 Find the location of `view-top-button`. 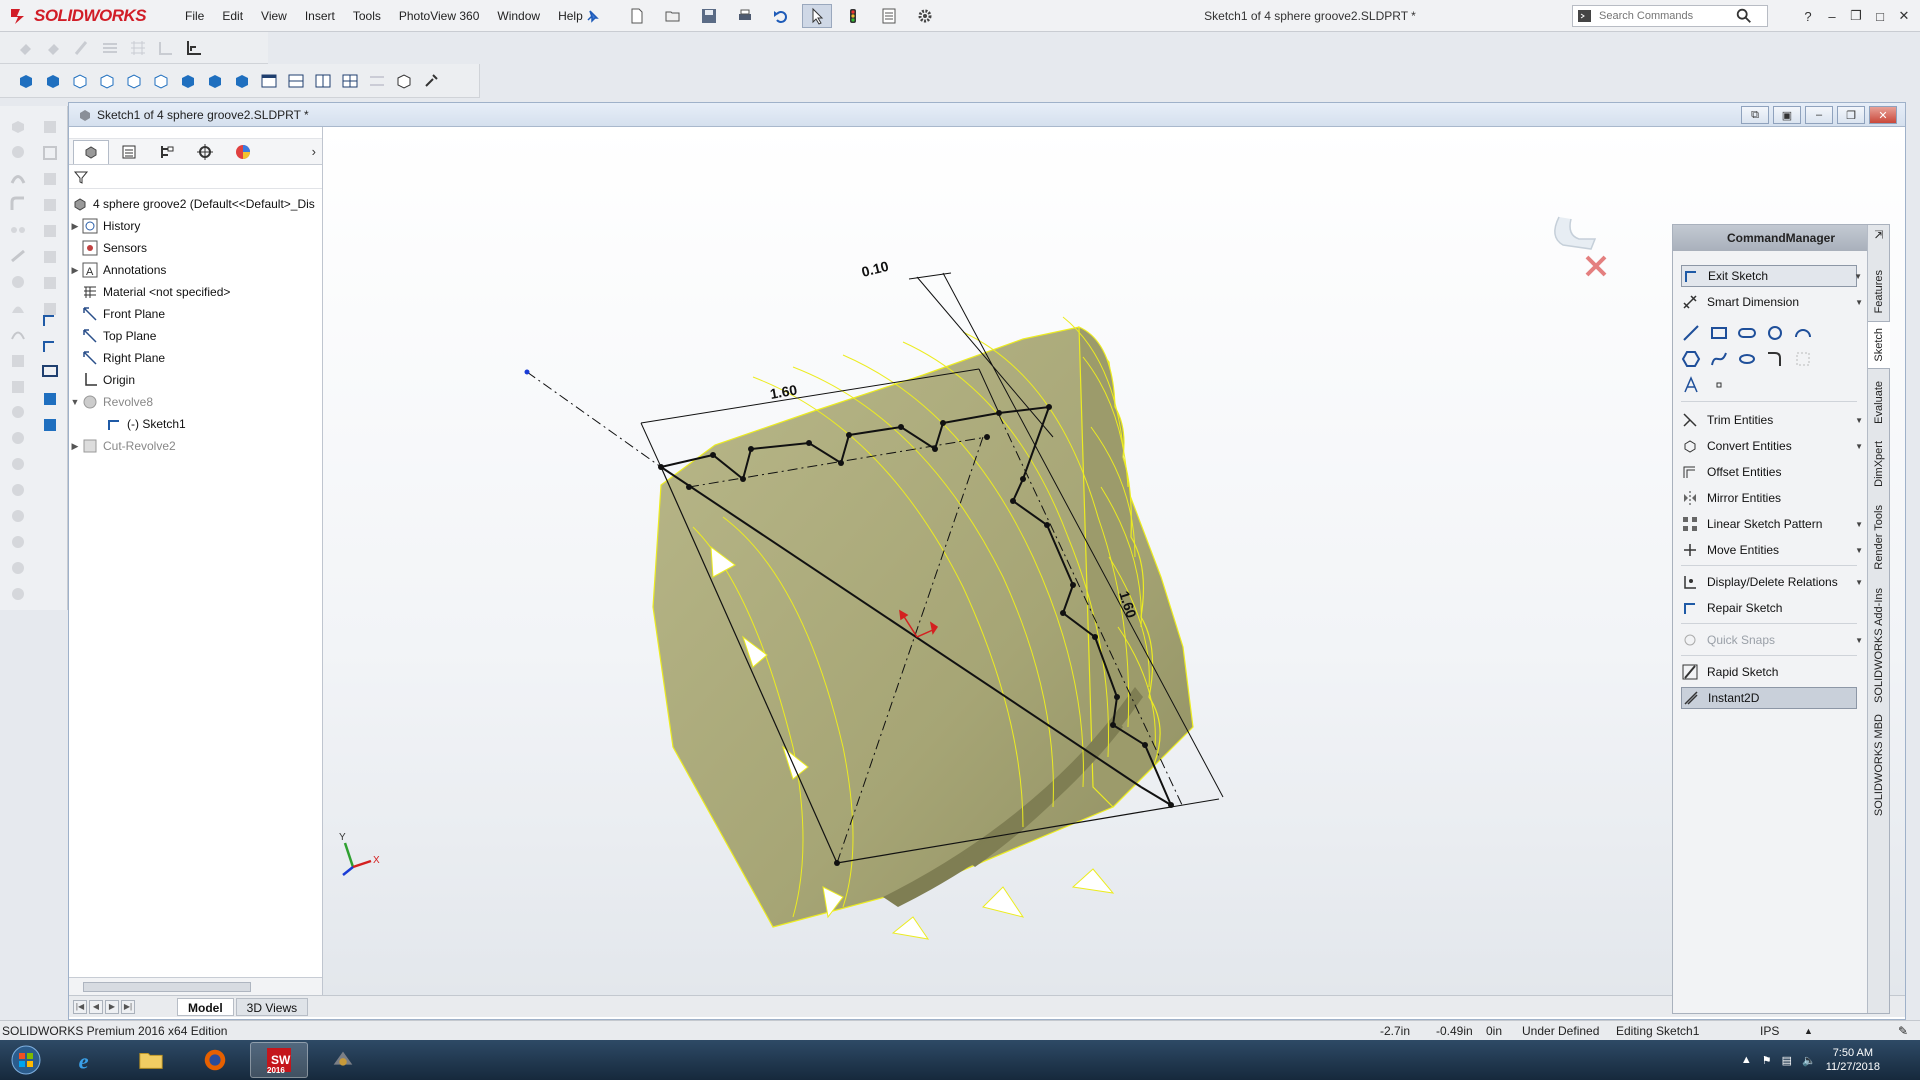

view-top-button is located at coordinates (134, 81).